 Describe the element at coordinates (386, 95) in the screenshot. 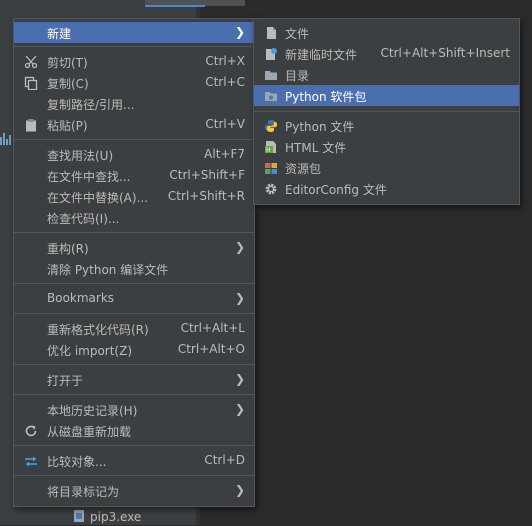

I see `submenu-item-python-package: Python 软件包` at that location.